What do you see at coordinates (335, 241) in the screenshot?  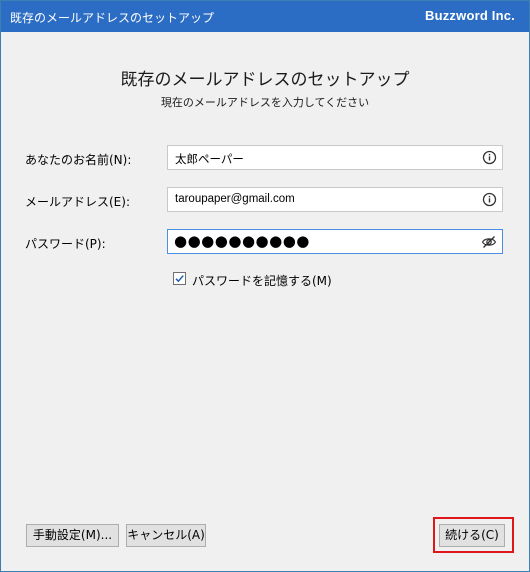 I see `password-field: ●●●●●●●●●●` at bounding box center [335, 241].